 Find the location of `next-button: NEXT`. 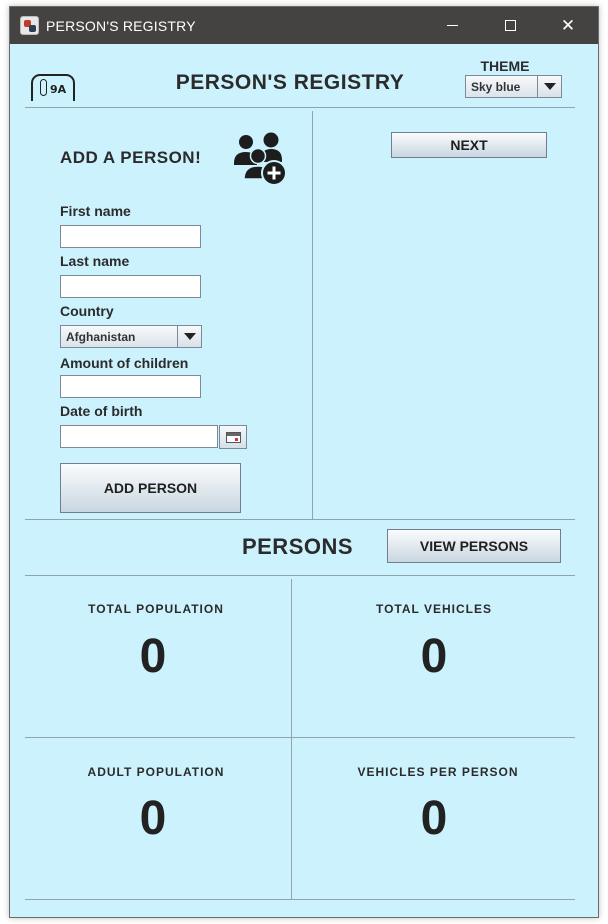

next-button: NEXT is located at coordinates (469, 145).